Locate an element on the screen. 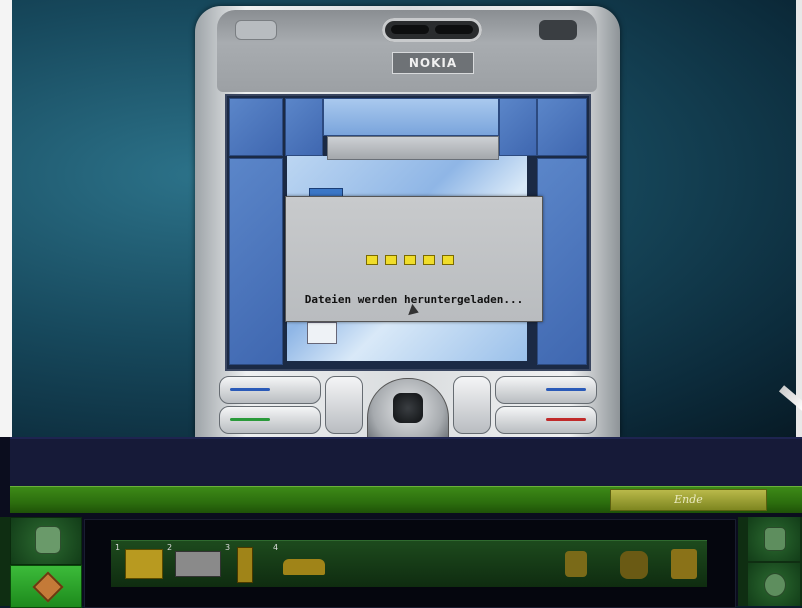 This screenshot has width=802, height=608. messages-key is located at coordinates (472, 405).